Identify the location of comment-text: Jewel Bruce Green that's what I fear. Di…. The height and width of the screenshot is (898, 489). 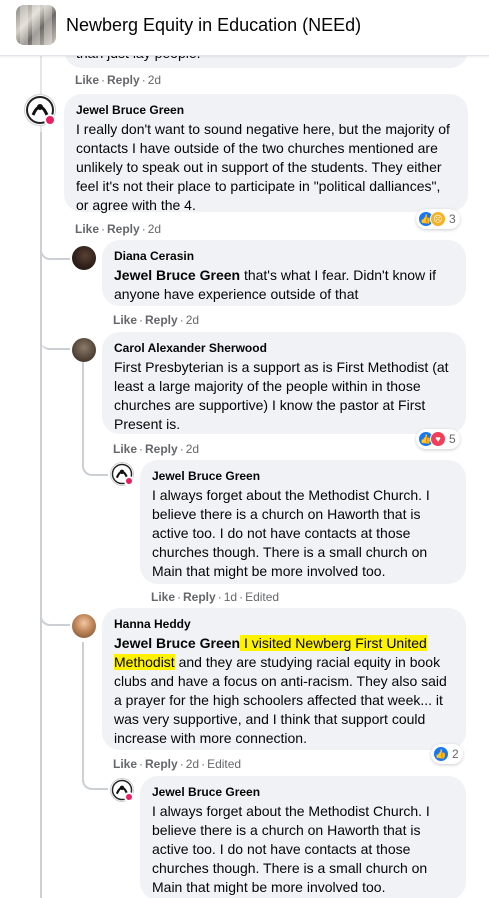
(275, 284).